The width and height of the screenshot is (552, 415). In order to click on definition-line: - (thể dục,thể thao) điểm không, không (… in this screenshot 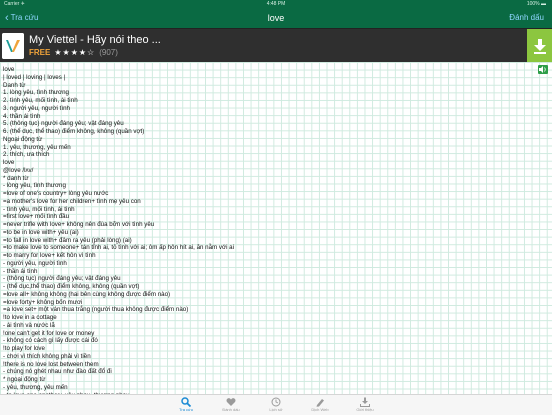, I will do `click(71, 286)`.